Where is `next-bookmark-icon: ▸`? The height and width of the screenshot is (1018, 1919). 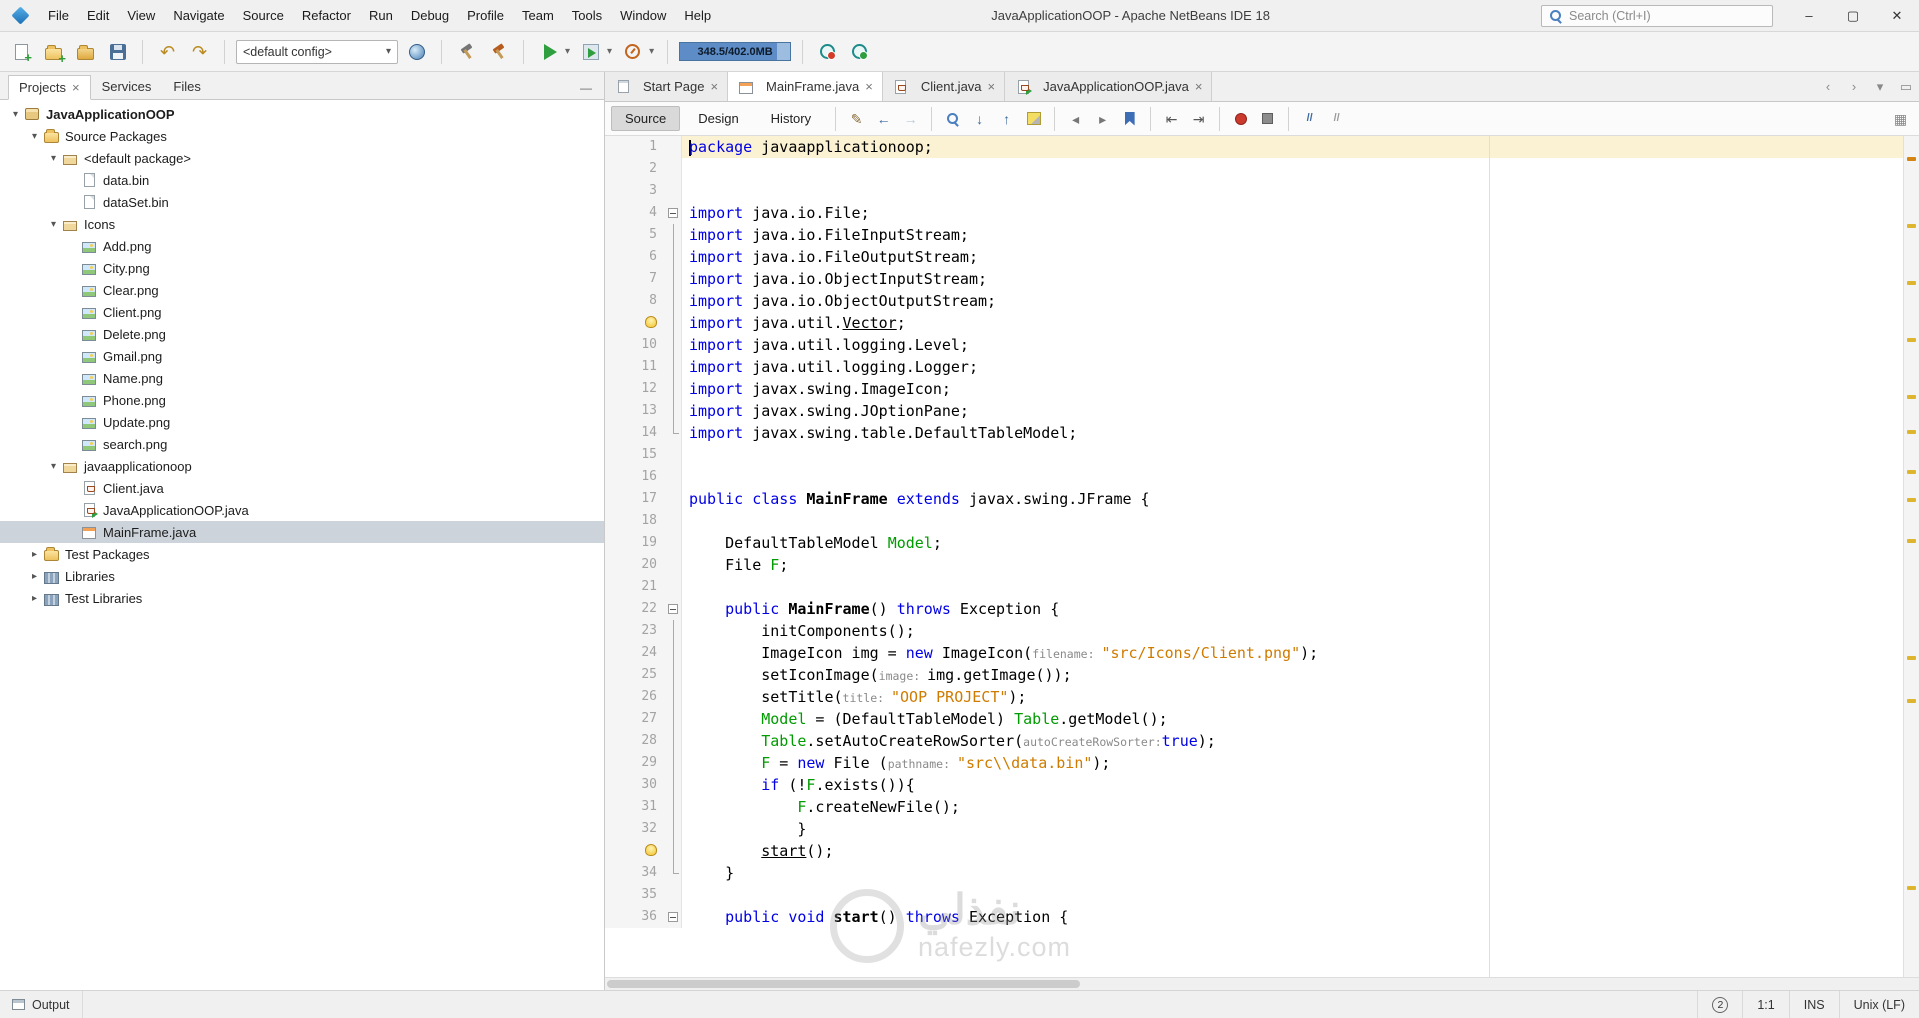 next-bookmark-icon: ▸ is located at coordinates (1102, 118).